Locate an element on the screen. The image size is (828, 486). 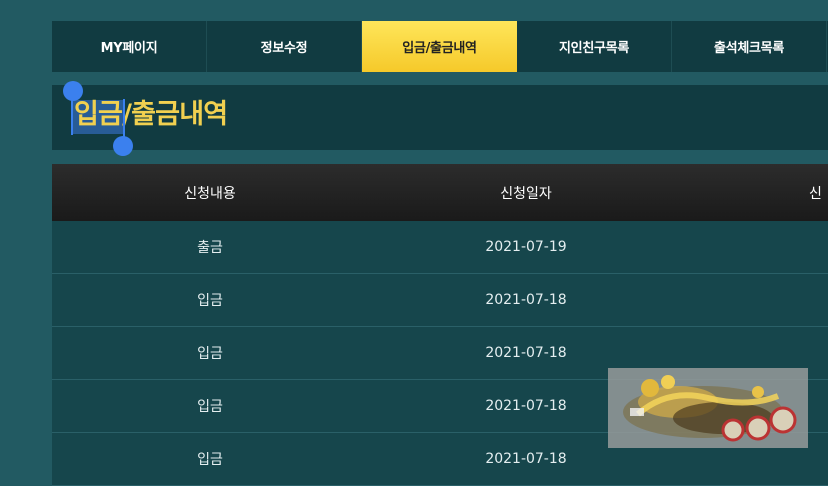
watermark-logo-icon is located at coordinates (710, 408).